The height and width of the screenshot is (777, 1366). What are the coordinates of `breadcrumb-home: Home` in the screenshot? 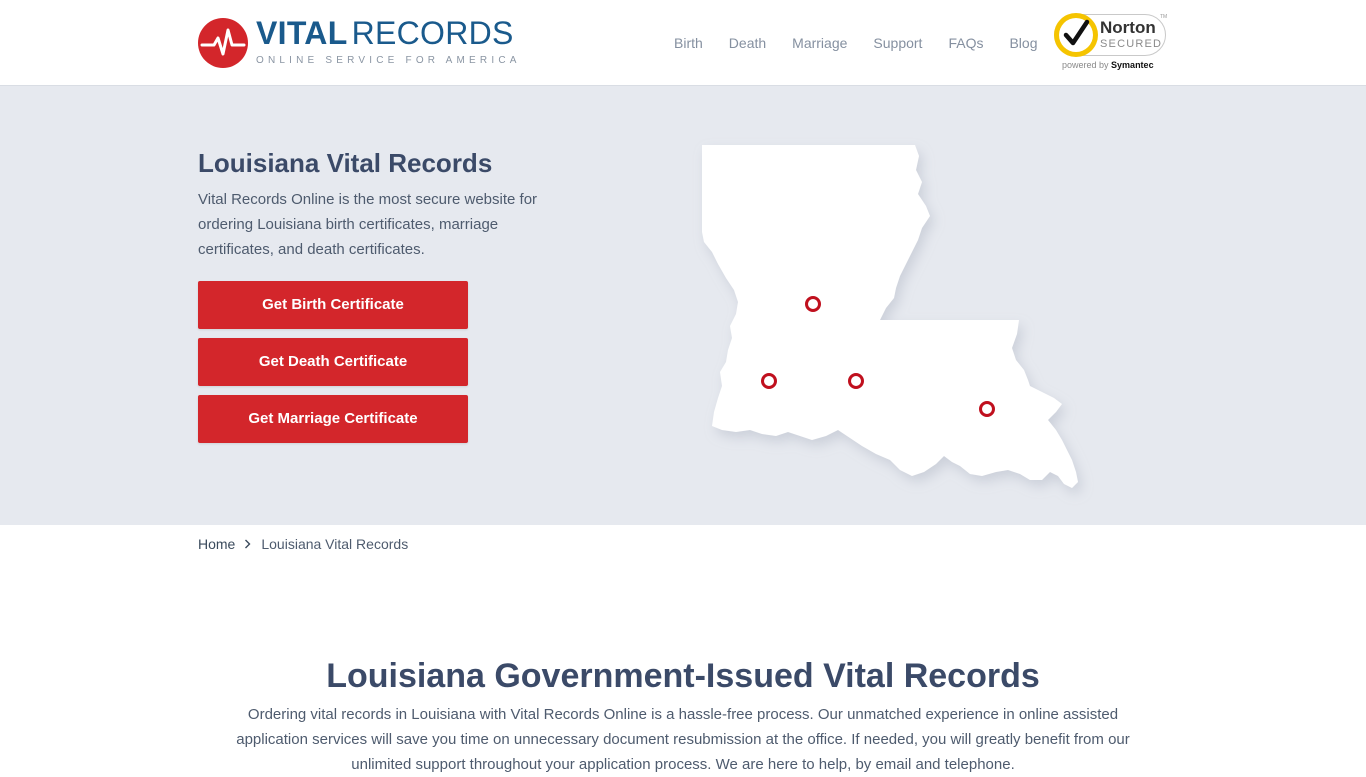 It's located at (216, 544).